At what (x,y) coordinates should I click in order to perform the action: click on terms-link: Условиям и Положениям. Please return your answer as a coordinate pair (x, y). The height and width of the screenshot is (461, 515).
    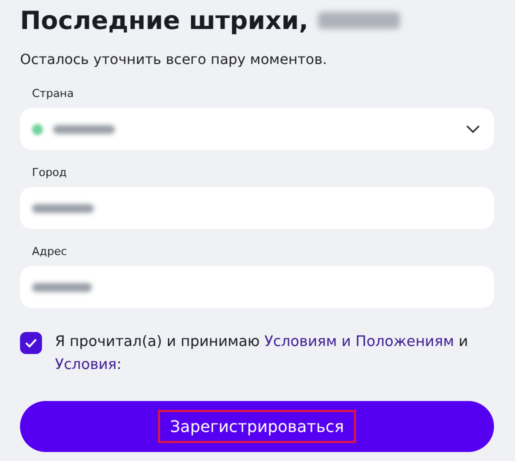
    Looking at the image, I should click on (359, 342).